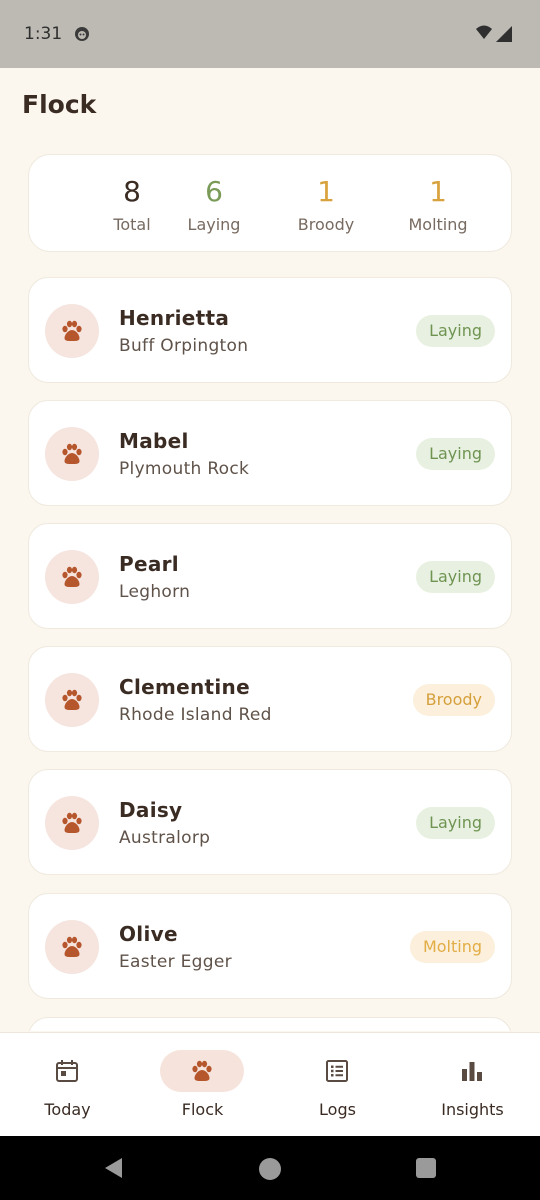 The image size is (540, 1200). What do you see at coordinates (114, 1168) in the screenshot?
I see `back-icon` at bounding box center [114, 1168].